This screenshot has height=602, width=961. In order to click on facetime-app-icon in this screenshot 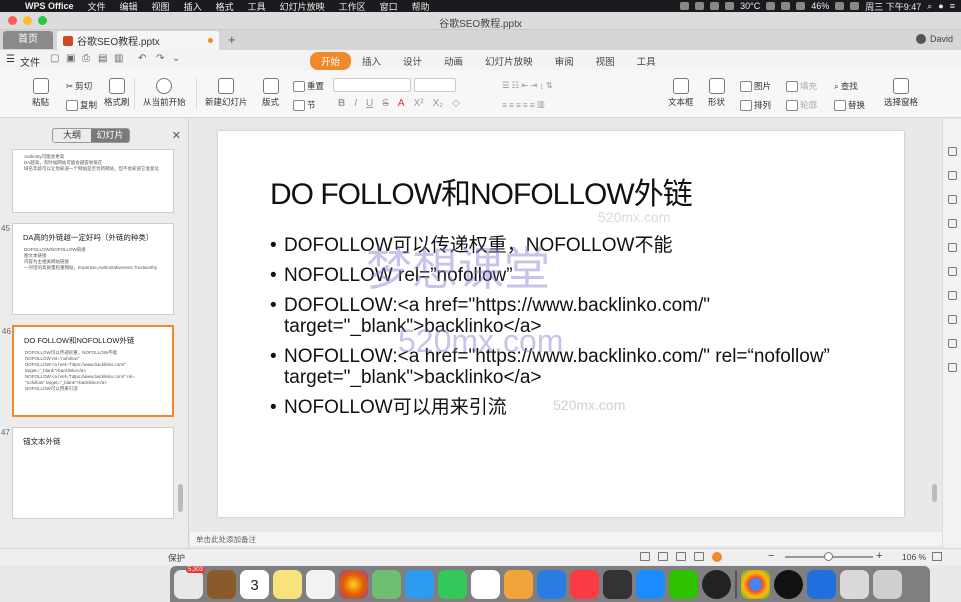, I will do `click(452, 584)`.